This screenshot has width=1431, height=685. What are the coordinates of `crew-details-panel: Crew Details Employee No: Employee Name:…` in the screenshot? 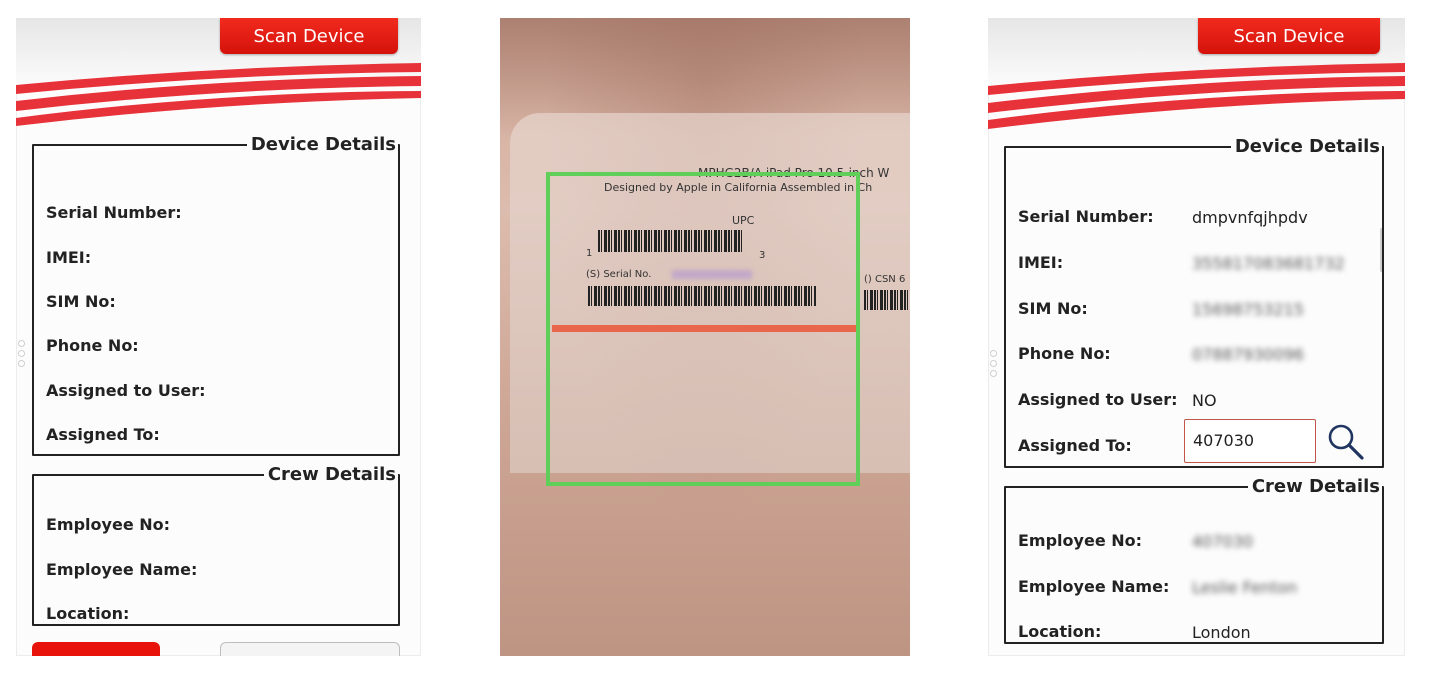 It's located at (216, 545).